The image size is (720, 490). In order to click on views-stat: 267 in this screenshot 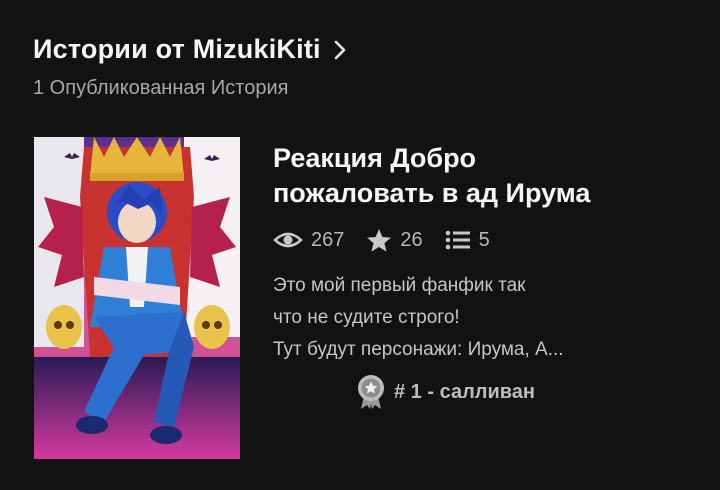, I will do `click(308, 240)`.